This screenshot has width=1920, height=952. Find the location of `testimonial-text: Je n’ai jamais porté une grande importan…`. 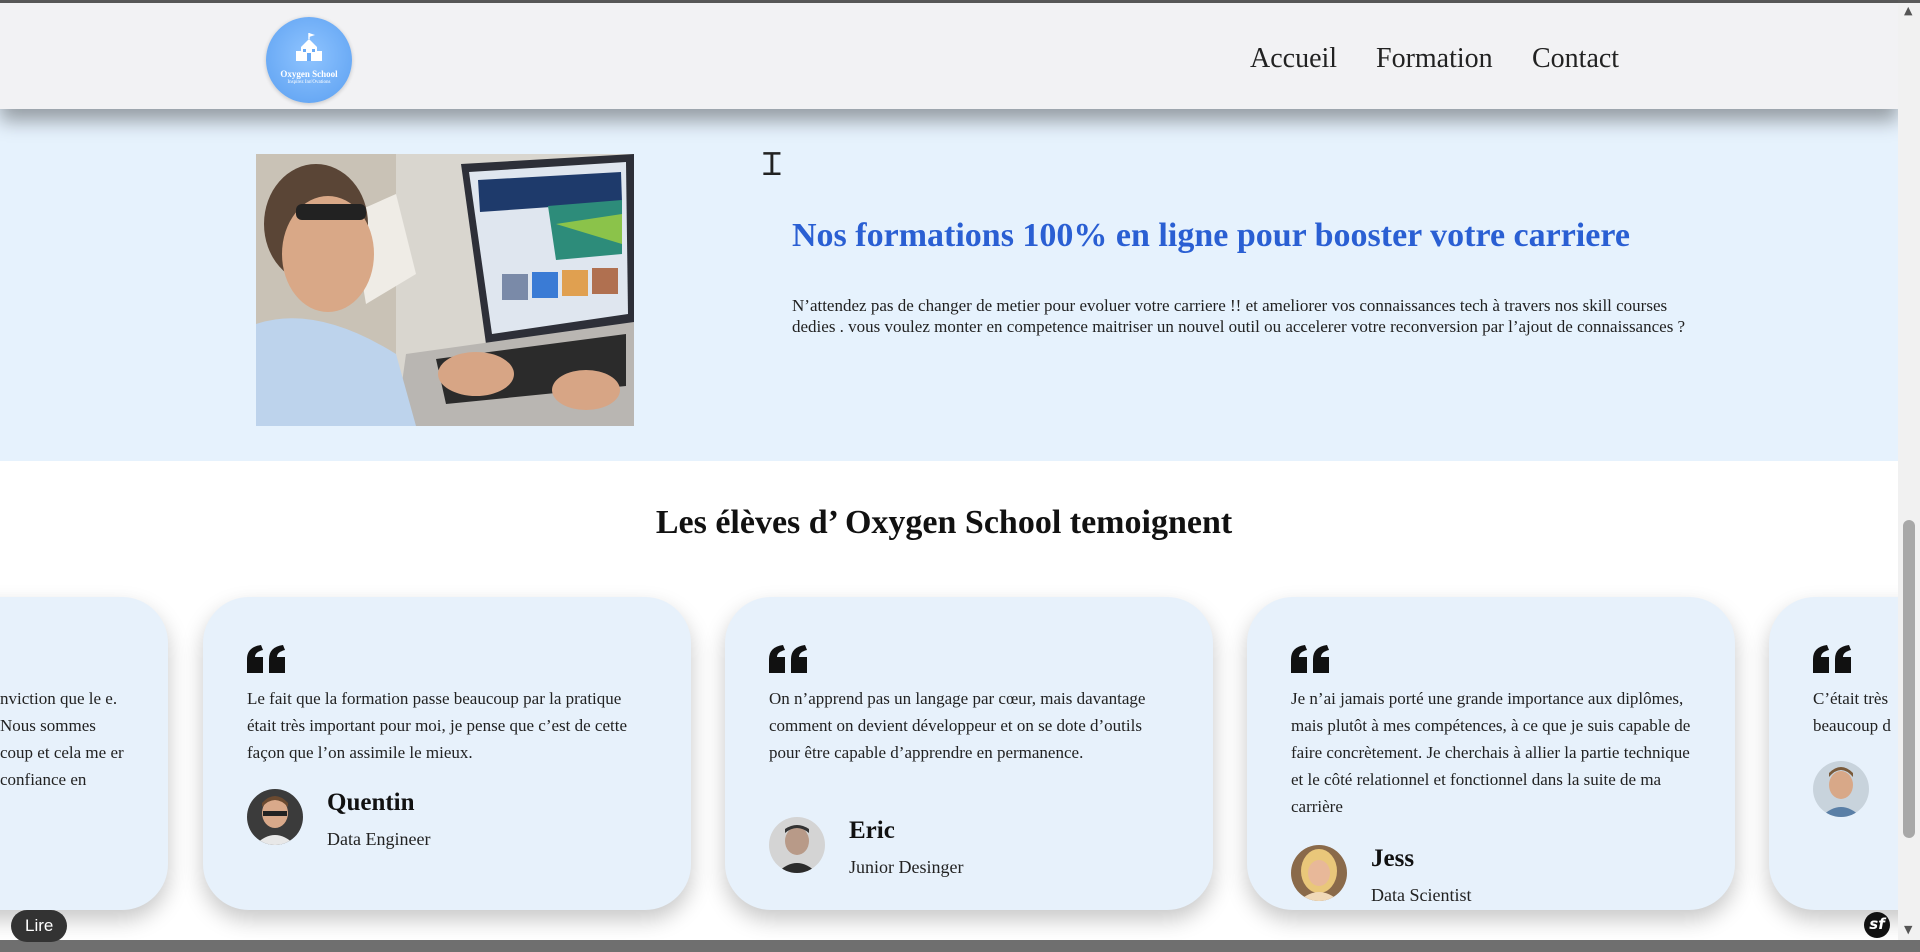

testimonial-text: Je n’ai jamais porté une grande importan… is located at coordinates (1491, 752).